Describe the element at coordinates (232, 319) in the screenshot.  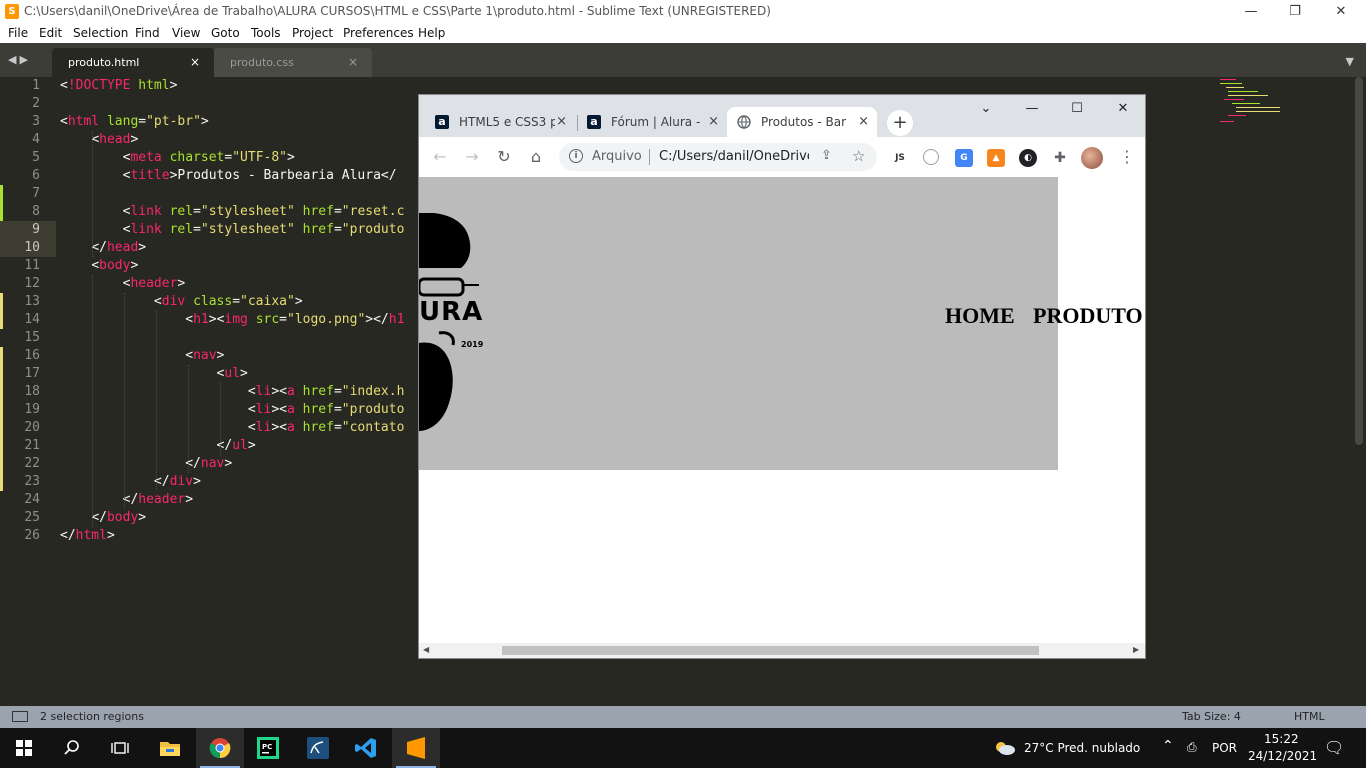
I see `code-line: <h1><img src="logo.png"></h1` at that location.